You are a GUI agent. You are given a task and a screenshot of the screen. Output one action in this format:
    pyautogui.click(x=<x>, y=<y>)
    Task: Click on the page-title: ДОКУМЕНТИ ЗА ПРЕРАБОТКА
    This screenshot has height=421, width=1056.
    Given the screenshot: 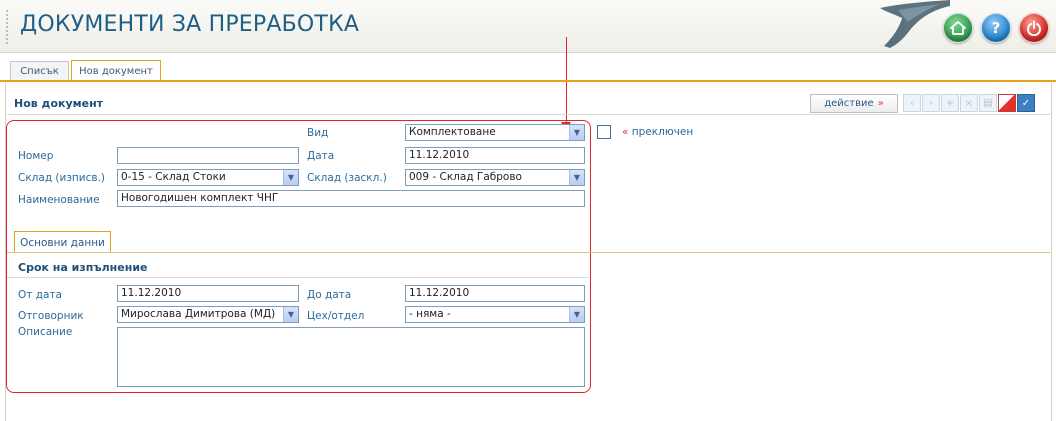 What is the action you would take?
    pyautogui.click(x=190, y=24)
    